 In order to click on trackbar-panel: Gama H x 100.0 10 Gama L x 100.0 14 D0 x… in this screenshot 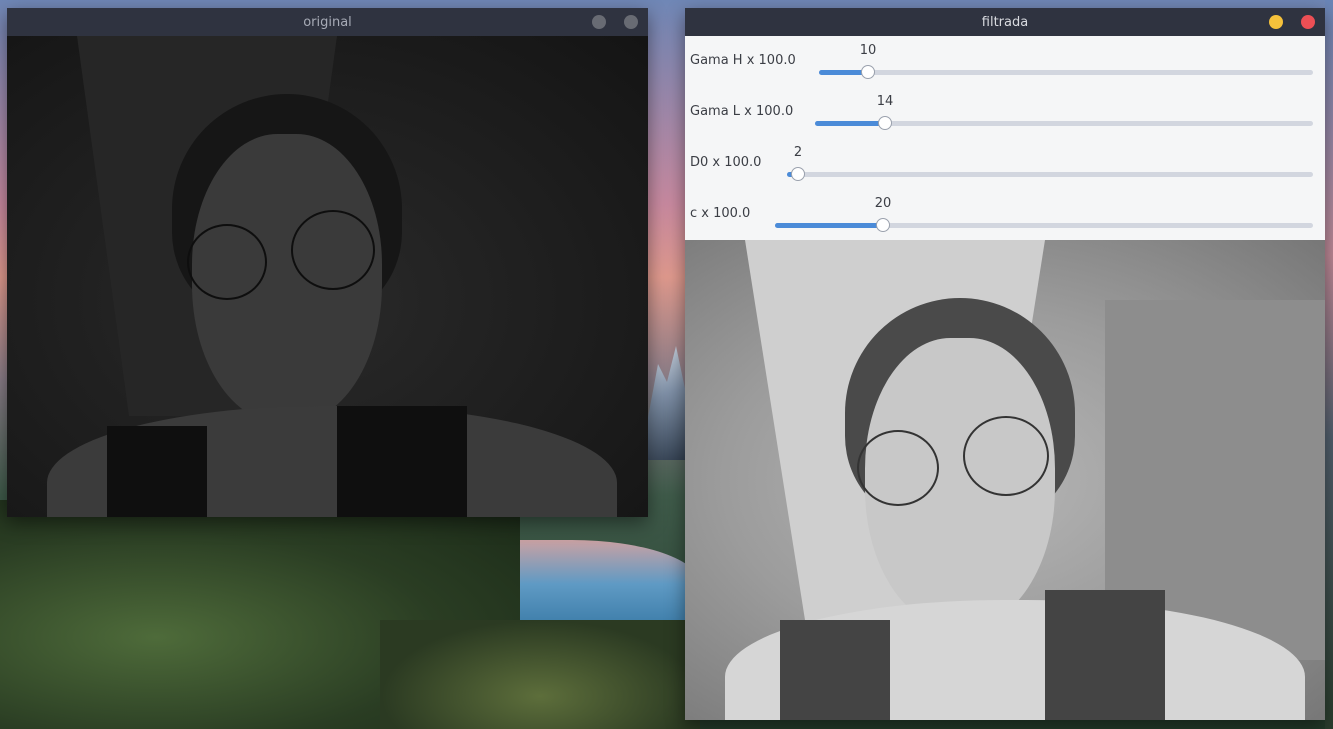, I will do `click(1005, 138)`.